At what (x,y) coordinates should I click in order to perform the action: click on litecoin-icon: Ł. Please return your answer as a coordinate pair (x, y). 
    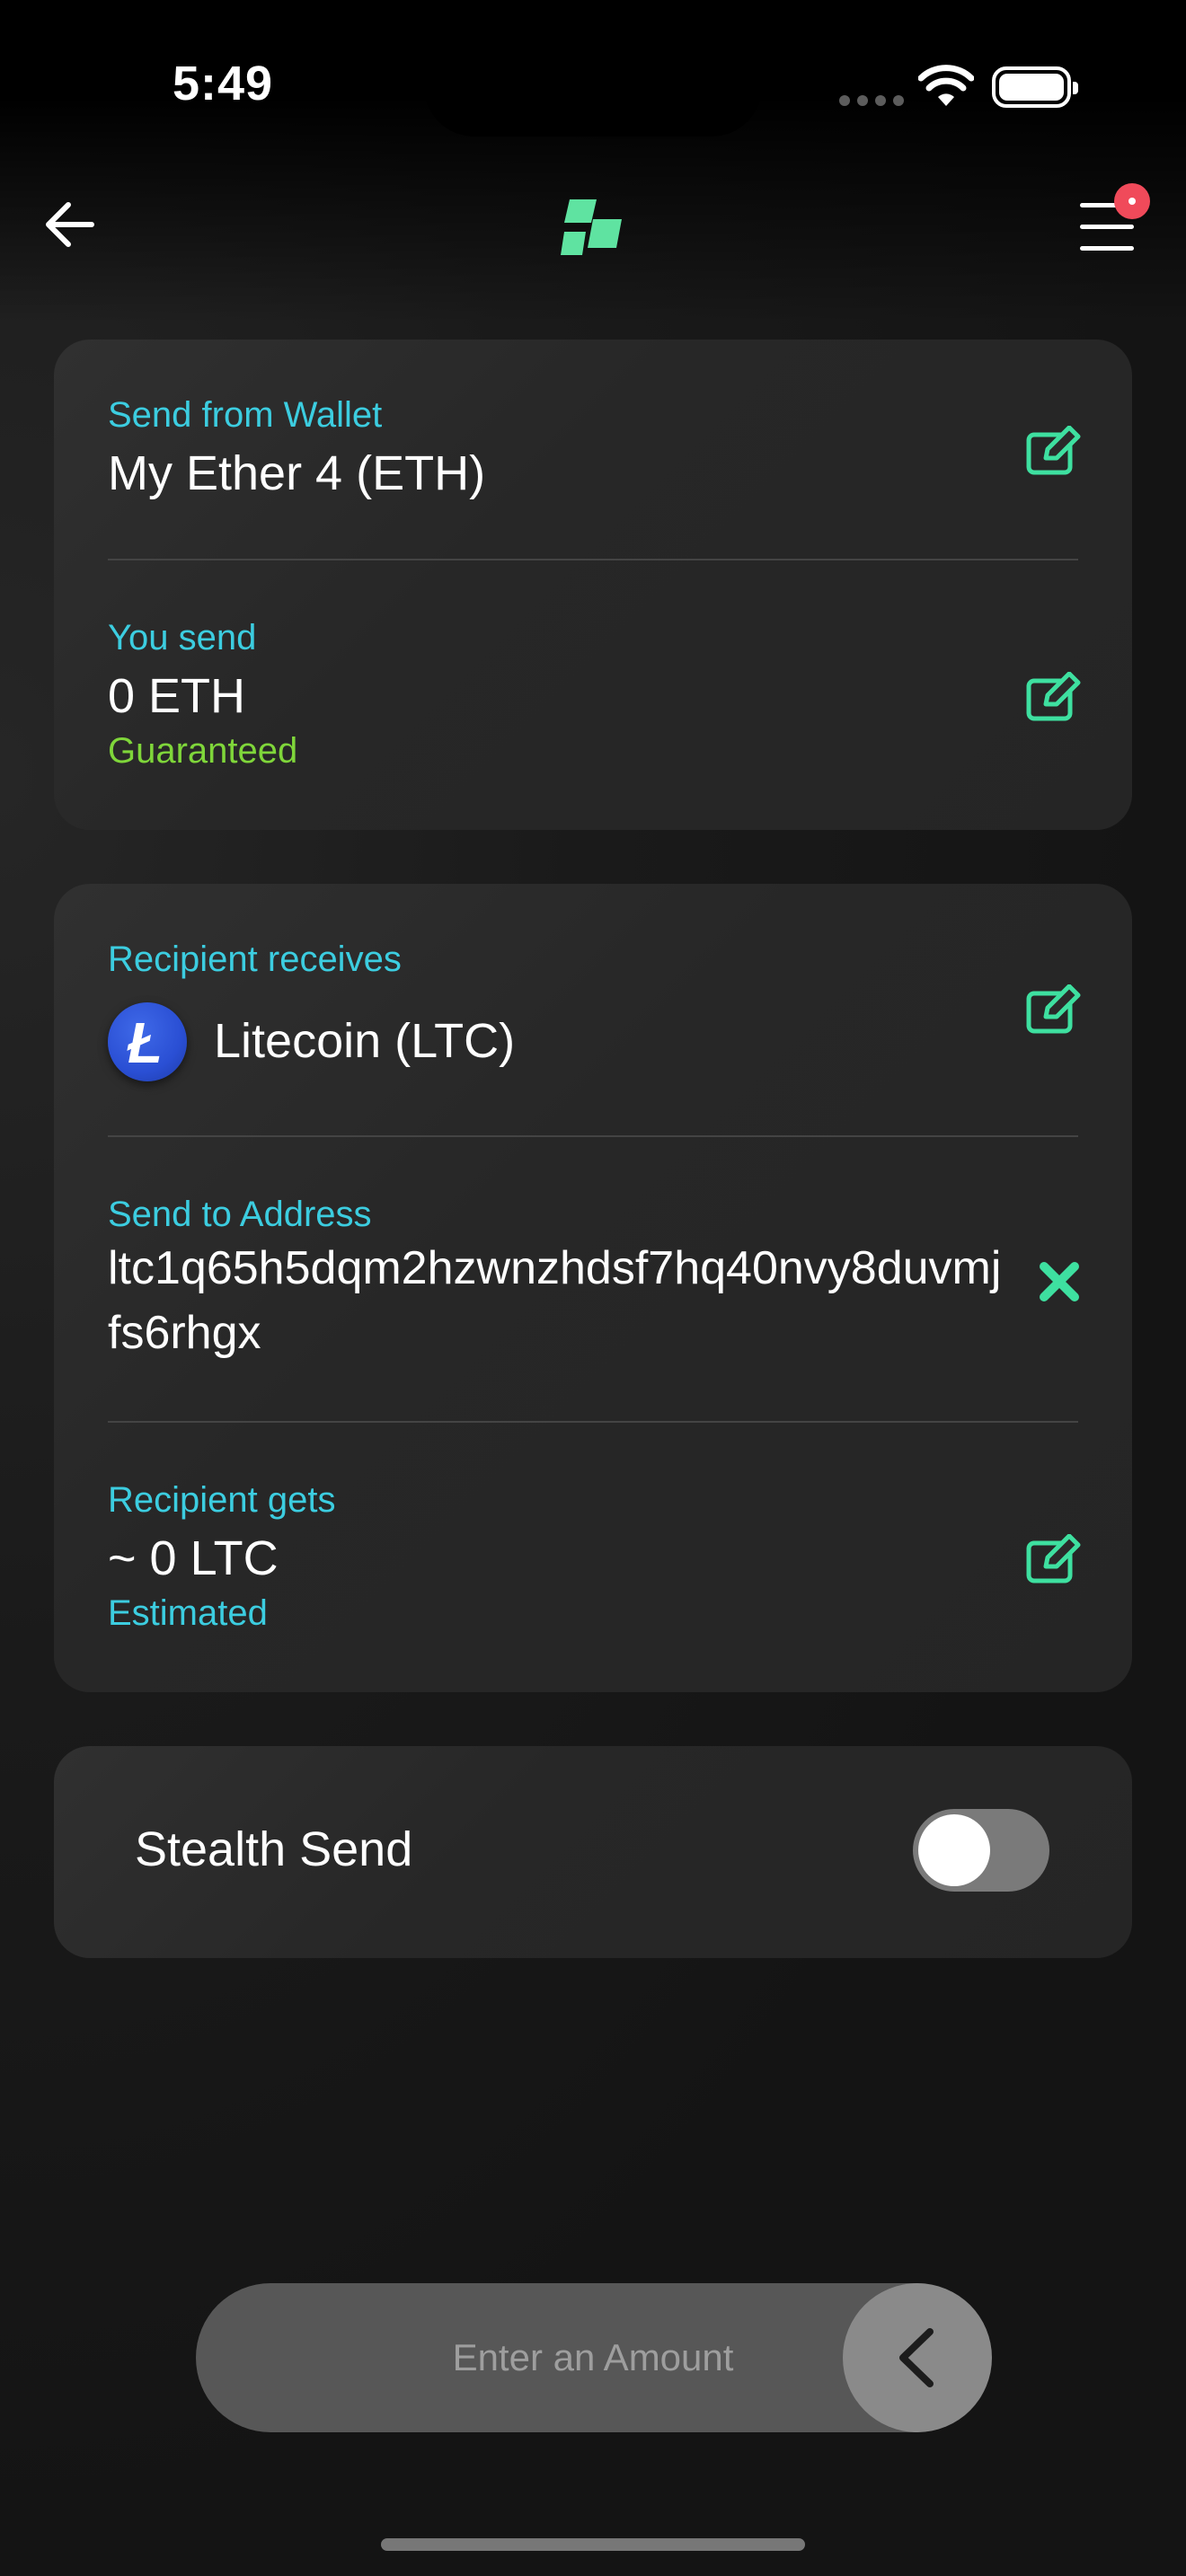
    Looking at the image, I should click on (147, 1041).